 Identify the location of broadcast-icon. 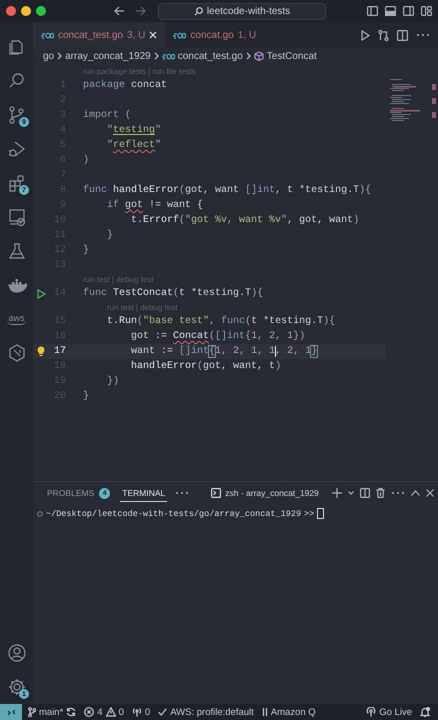
(371, 712).